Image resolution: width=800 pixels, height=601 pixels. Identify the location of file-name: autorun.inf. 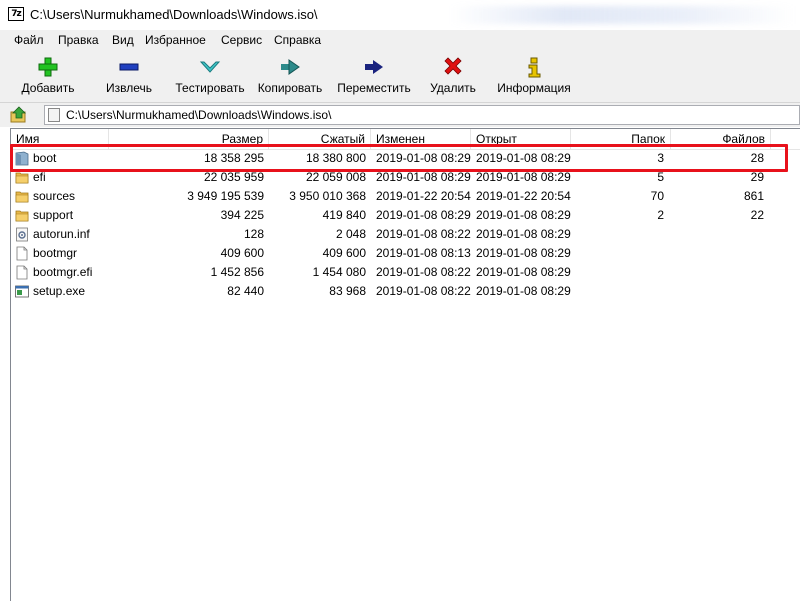
(61, 234).